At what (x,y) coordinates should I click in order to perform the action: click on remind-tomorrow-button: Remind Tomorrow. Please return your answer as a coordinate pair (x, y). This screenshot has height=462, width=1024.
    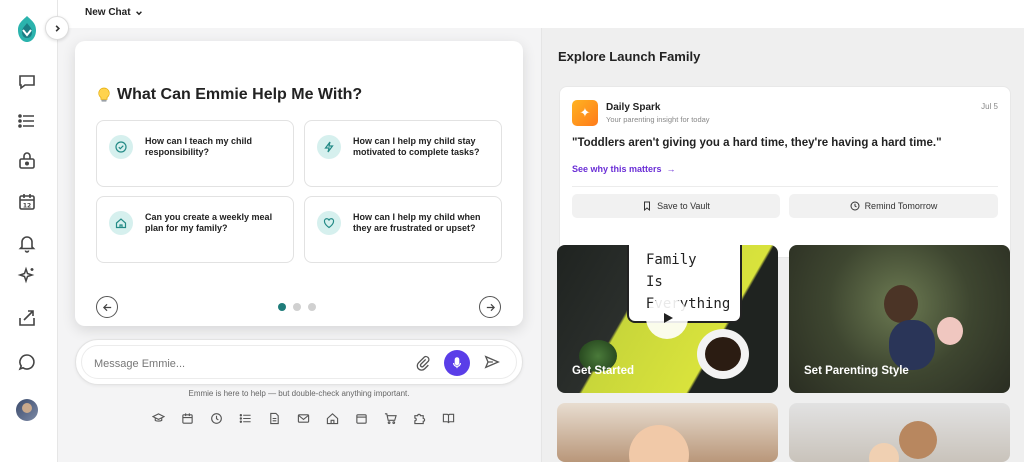
    Looking at the image, I should click on (893, 206).